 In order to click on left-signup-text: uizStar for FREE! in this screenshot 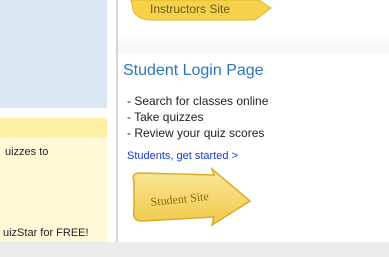, I will do `click(46, 233)`.